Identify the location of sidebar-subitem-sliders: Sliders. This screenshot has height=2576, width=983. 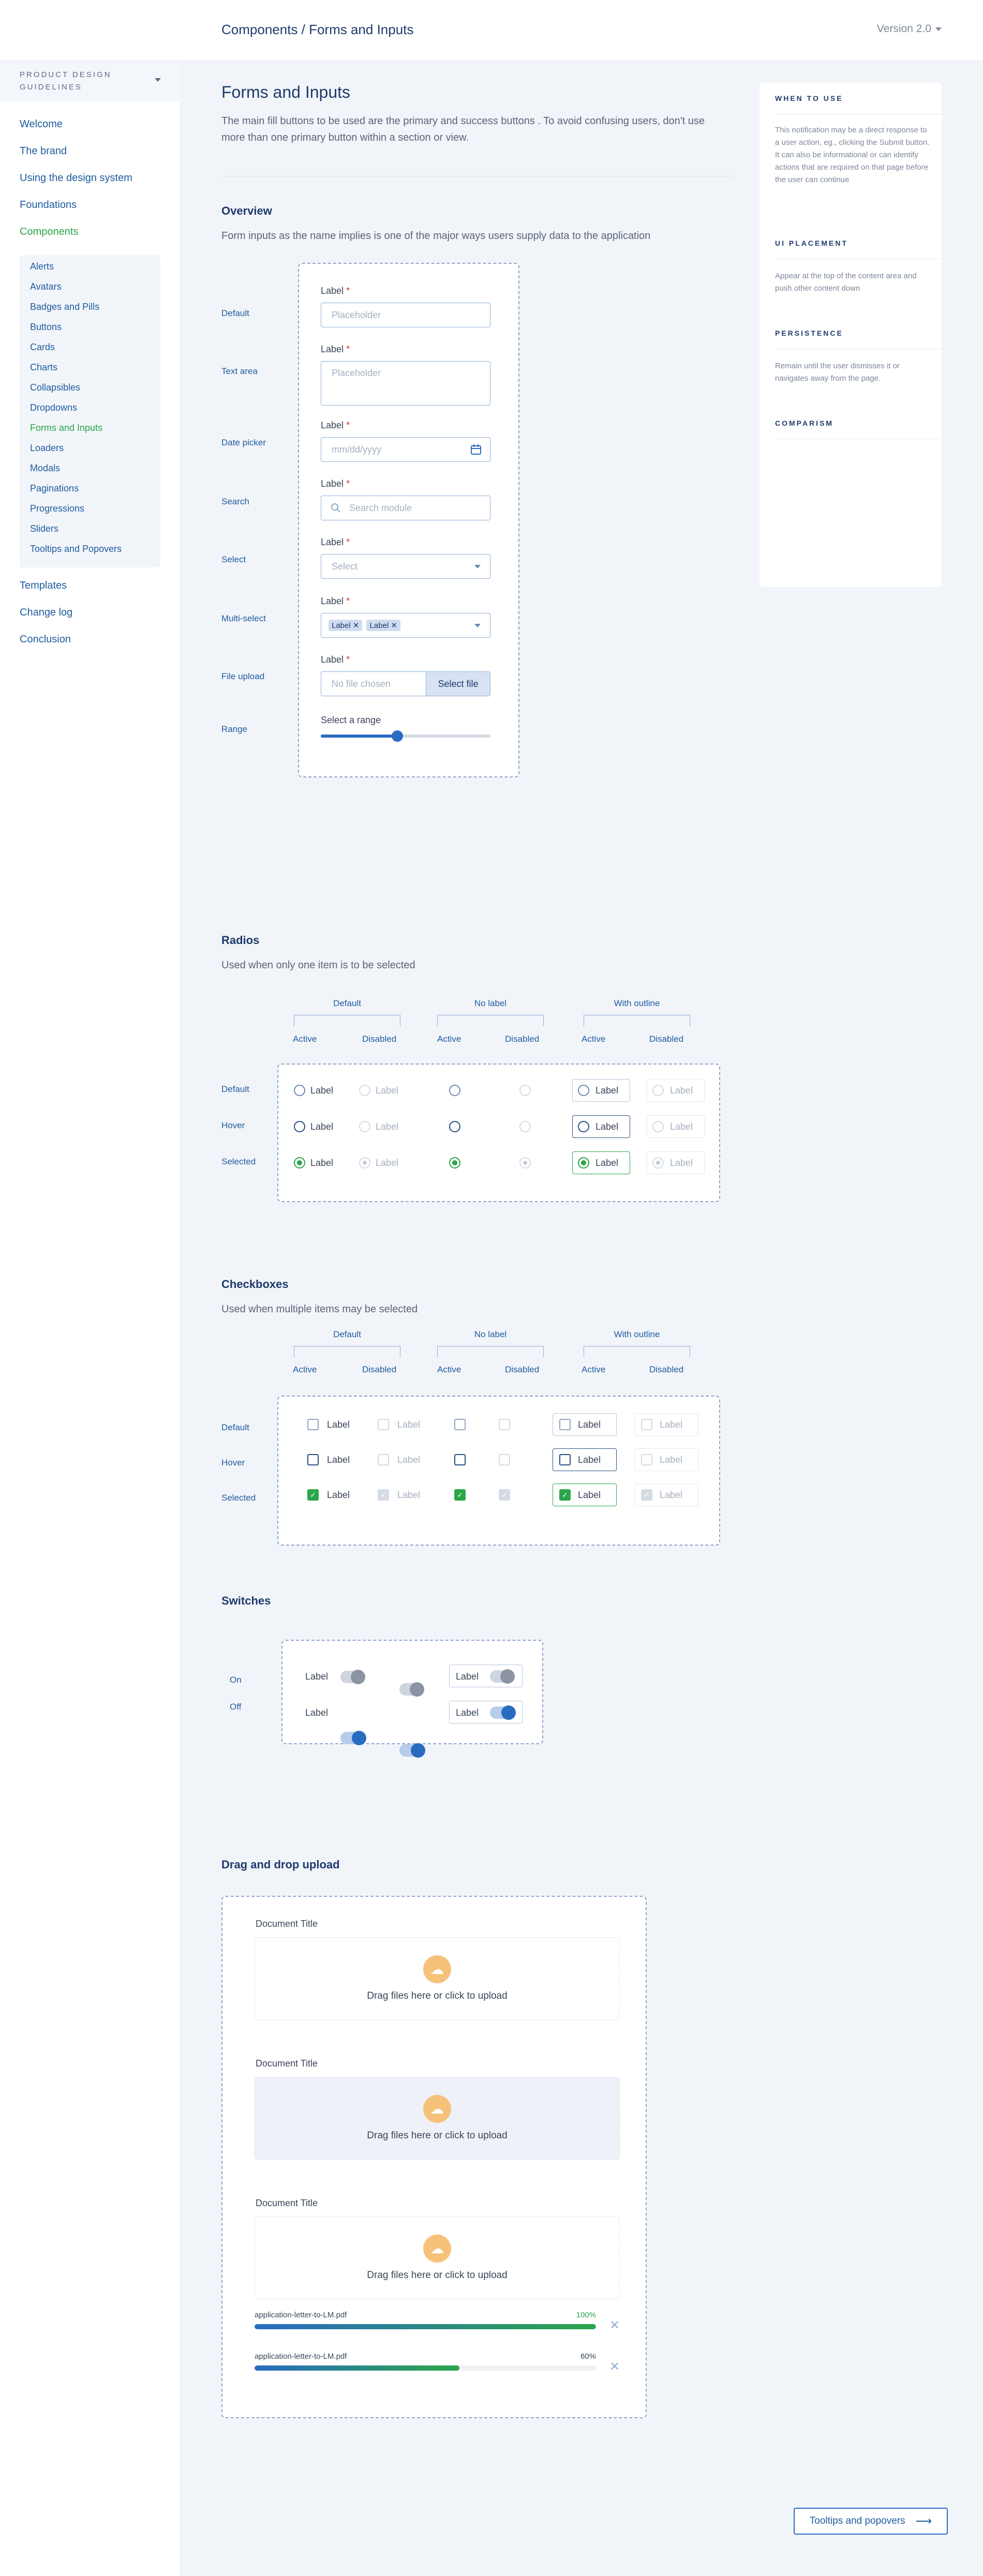
(44, 528).